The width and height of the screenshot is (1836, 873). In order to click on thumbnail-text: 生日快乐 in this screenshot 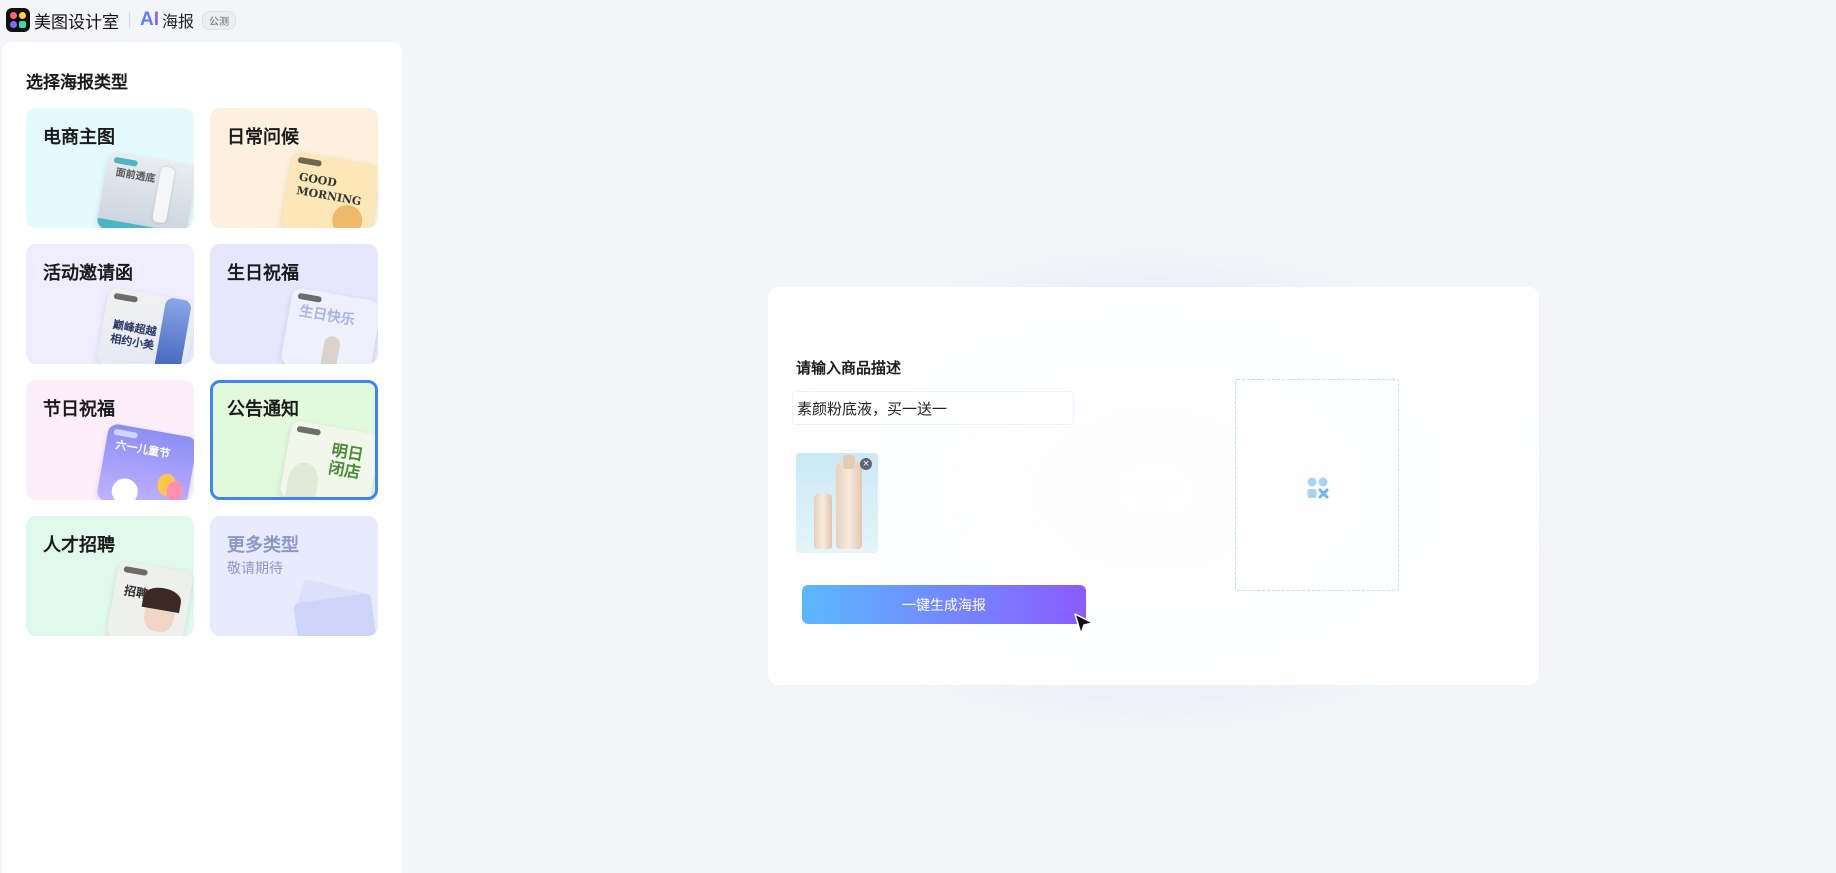, I will do `click(326, 316)`.